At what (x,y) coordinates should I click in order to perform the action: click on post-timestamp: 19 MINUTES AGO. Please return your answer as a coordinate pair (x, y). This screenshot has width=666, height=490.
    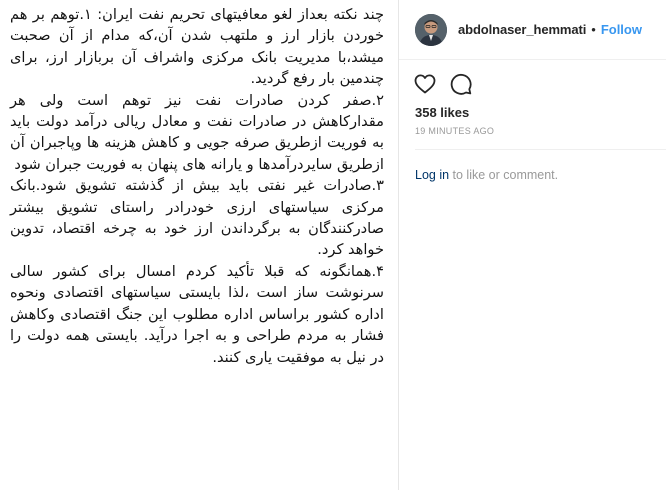
    Looking at the image, I should click on (532, 128).